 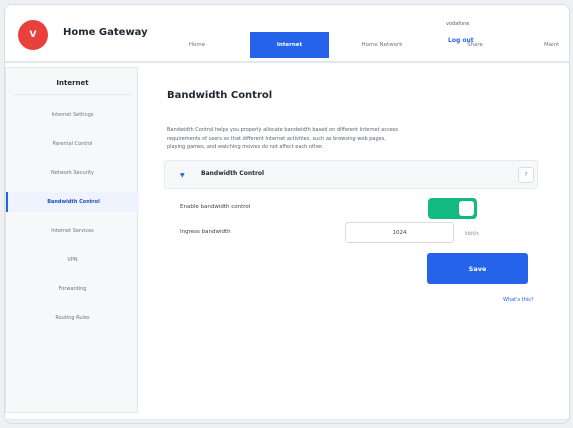 I want to click on sidebar-divider, so click(x=72, y=94).